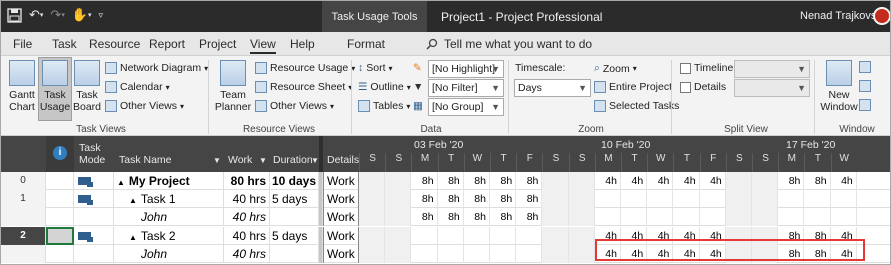 The width and height of the screenshot is (891, 265). Describe the element at coordinates (374, 16) in the screenshot. I see `task-usage-tools-tab: Task Usage Tools` at that location.